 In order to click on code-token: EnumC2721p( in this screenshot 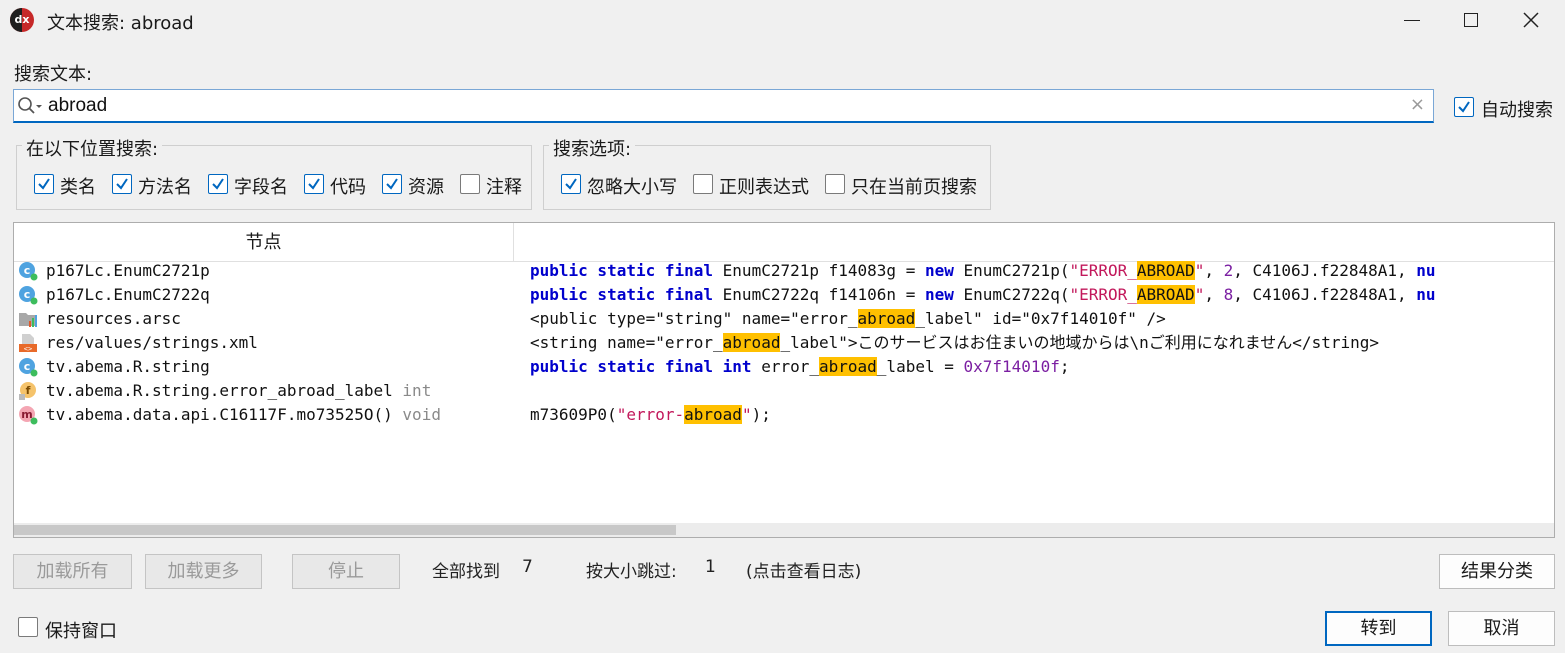, I will do `click(1011, 270)`.